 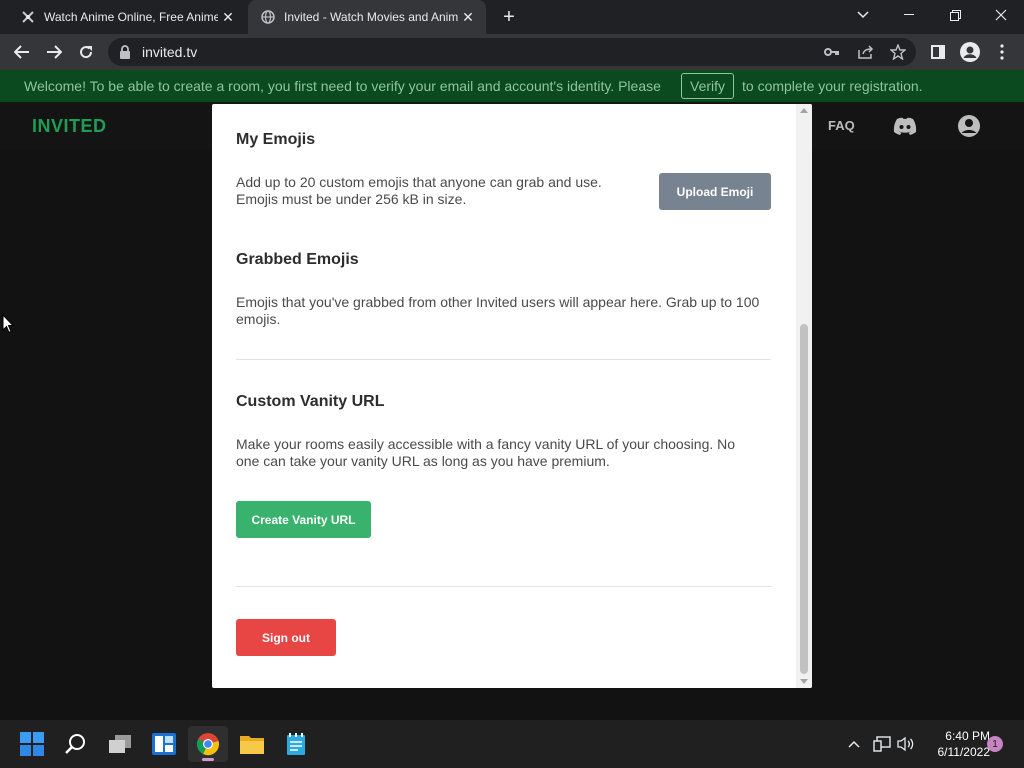 What do you see at coordinates (898, 52) in the screenshot?
I see `bookmark-star-icon` at bounding box center [898, 52].